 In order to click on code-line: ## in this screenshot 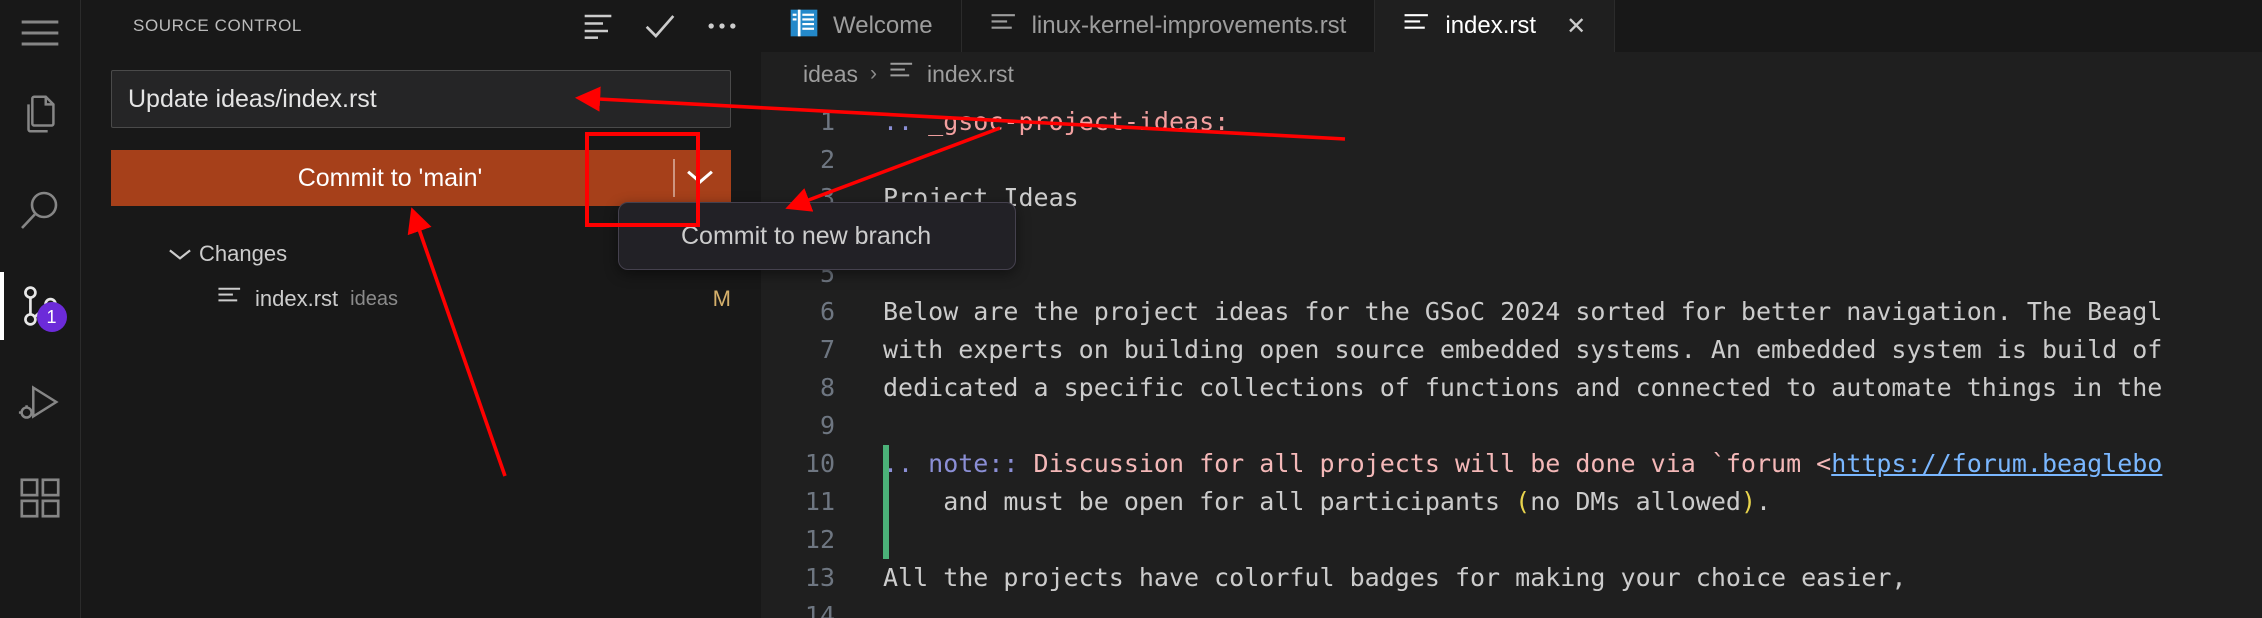, I will do `click(1572, 236)`.